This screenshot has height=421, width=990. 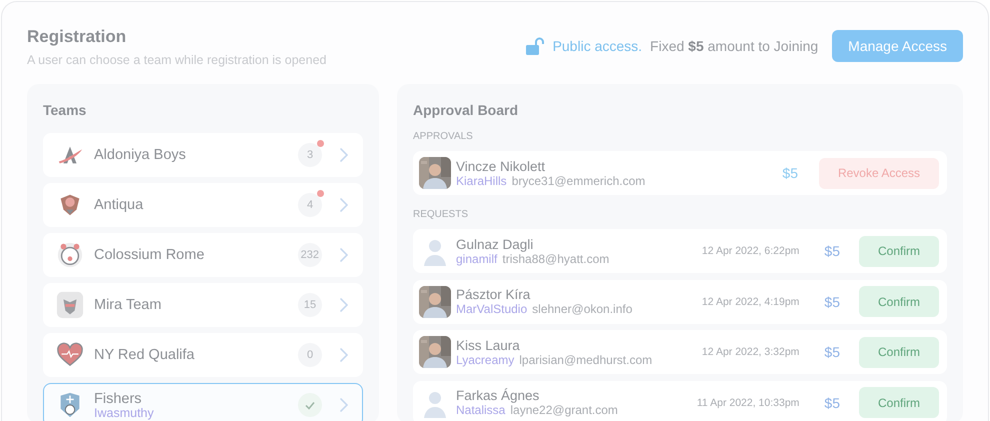 What do you see at coordinates (203, 205) in the screenshot?
I see `team-item: Antiqua 4` at bounding box center [203, 205].